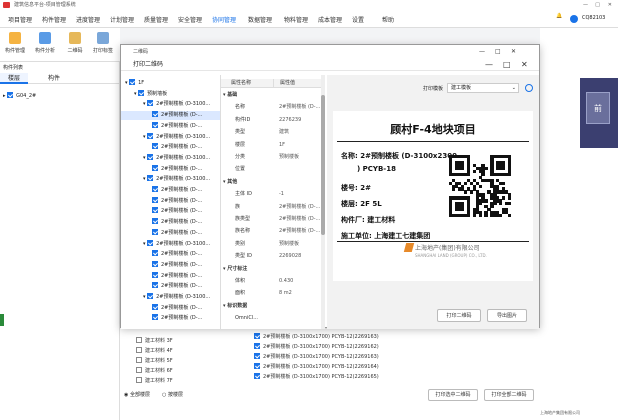 Image resolution: width=618 pixels, height=420 pixels. I want to click on bg-right-row: 2#预制楼板 (D-3100x1700) PCYB-12(2269164), so click(316, 366).